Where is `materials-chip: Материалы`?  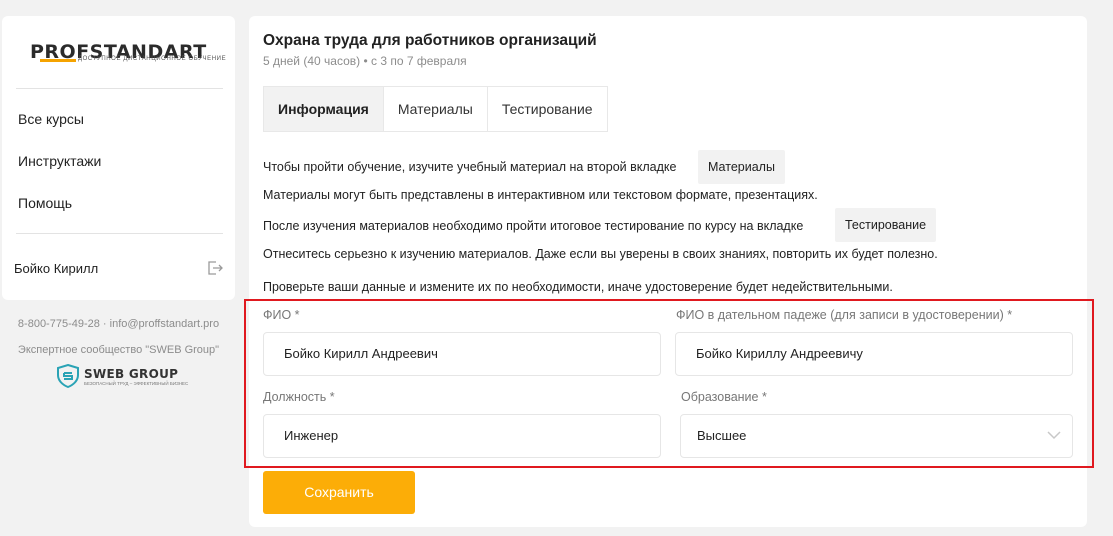
materials-chip: Материалы is located at coordinates (741, 167).